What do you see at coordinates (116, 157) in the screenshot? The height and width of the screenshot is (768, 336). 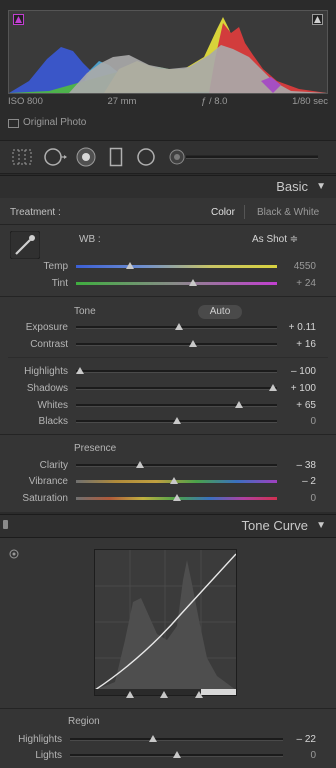 I see `graduated-filter-icon` at bounding box center [116, 157].